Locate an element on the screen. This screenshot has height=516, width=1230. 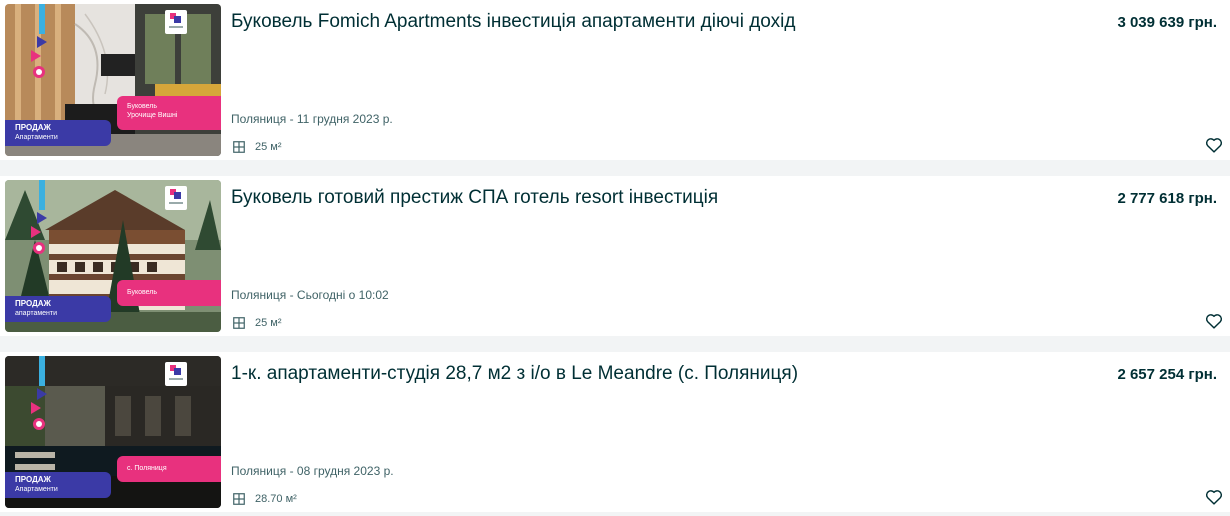
listing-location-date: Поляниця - 08 грудня 2023 р. is located at coordinates (312, 471).